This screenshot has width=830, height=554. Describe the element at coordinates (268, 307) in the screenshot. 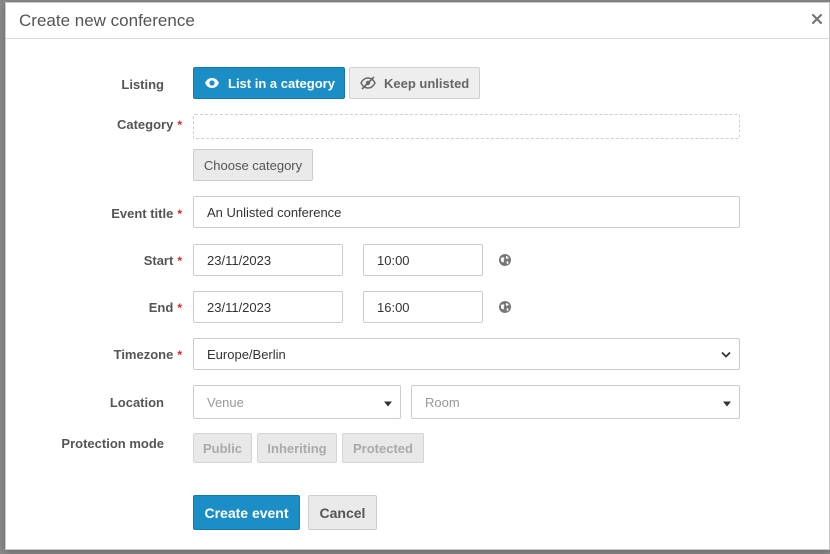

I see `end-date-input: 23/11/2023` at that location.